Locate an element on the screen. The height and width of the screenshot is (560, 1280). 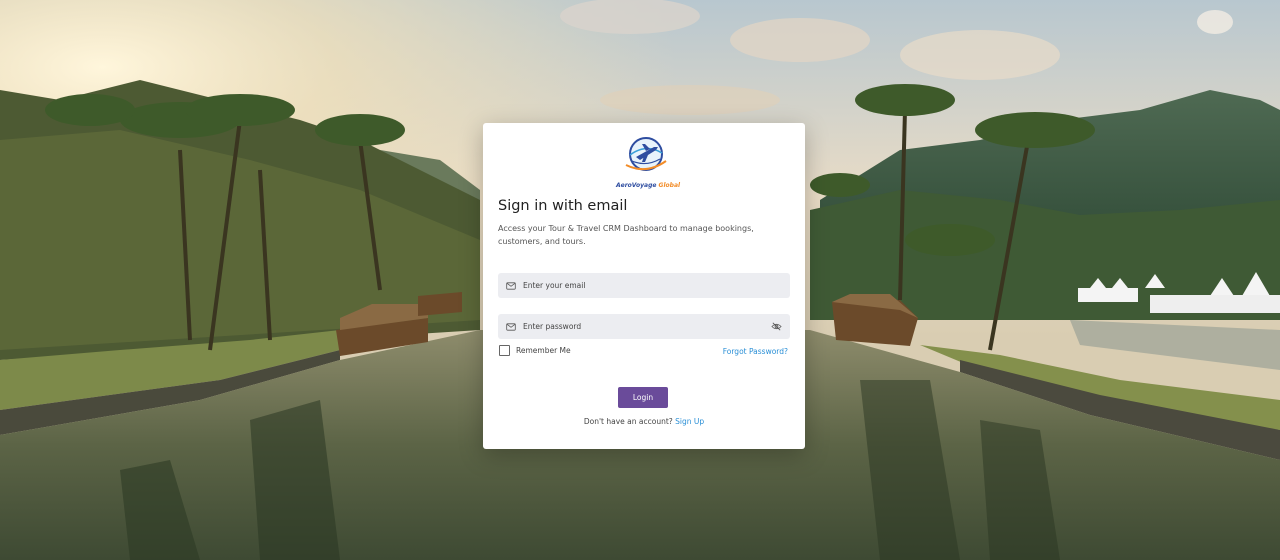
password-input is located at coordinates (647, 326).